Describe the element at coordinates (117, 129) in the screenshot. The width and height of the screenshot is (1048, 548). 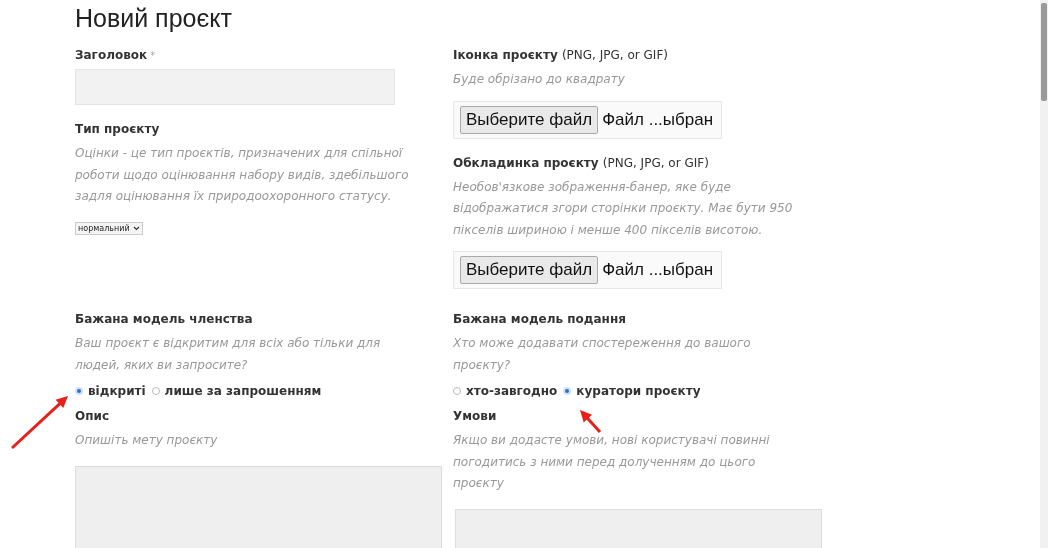
I see `field-label: Тип проєкту` at that location.